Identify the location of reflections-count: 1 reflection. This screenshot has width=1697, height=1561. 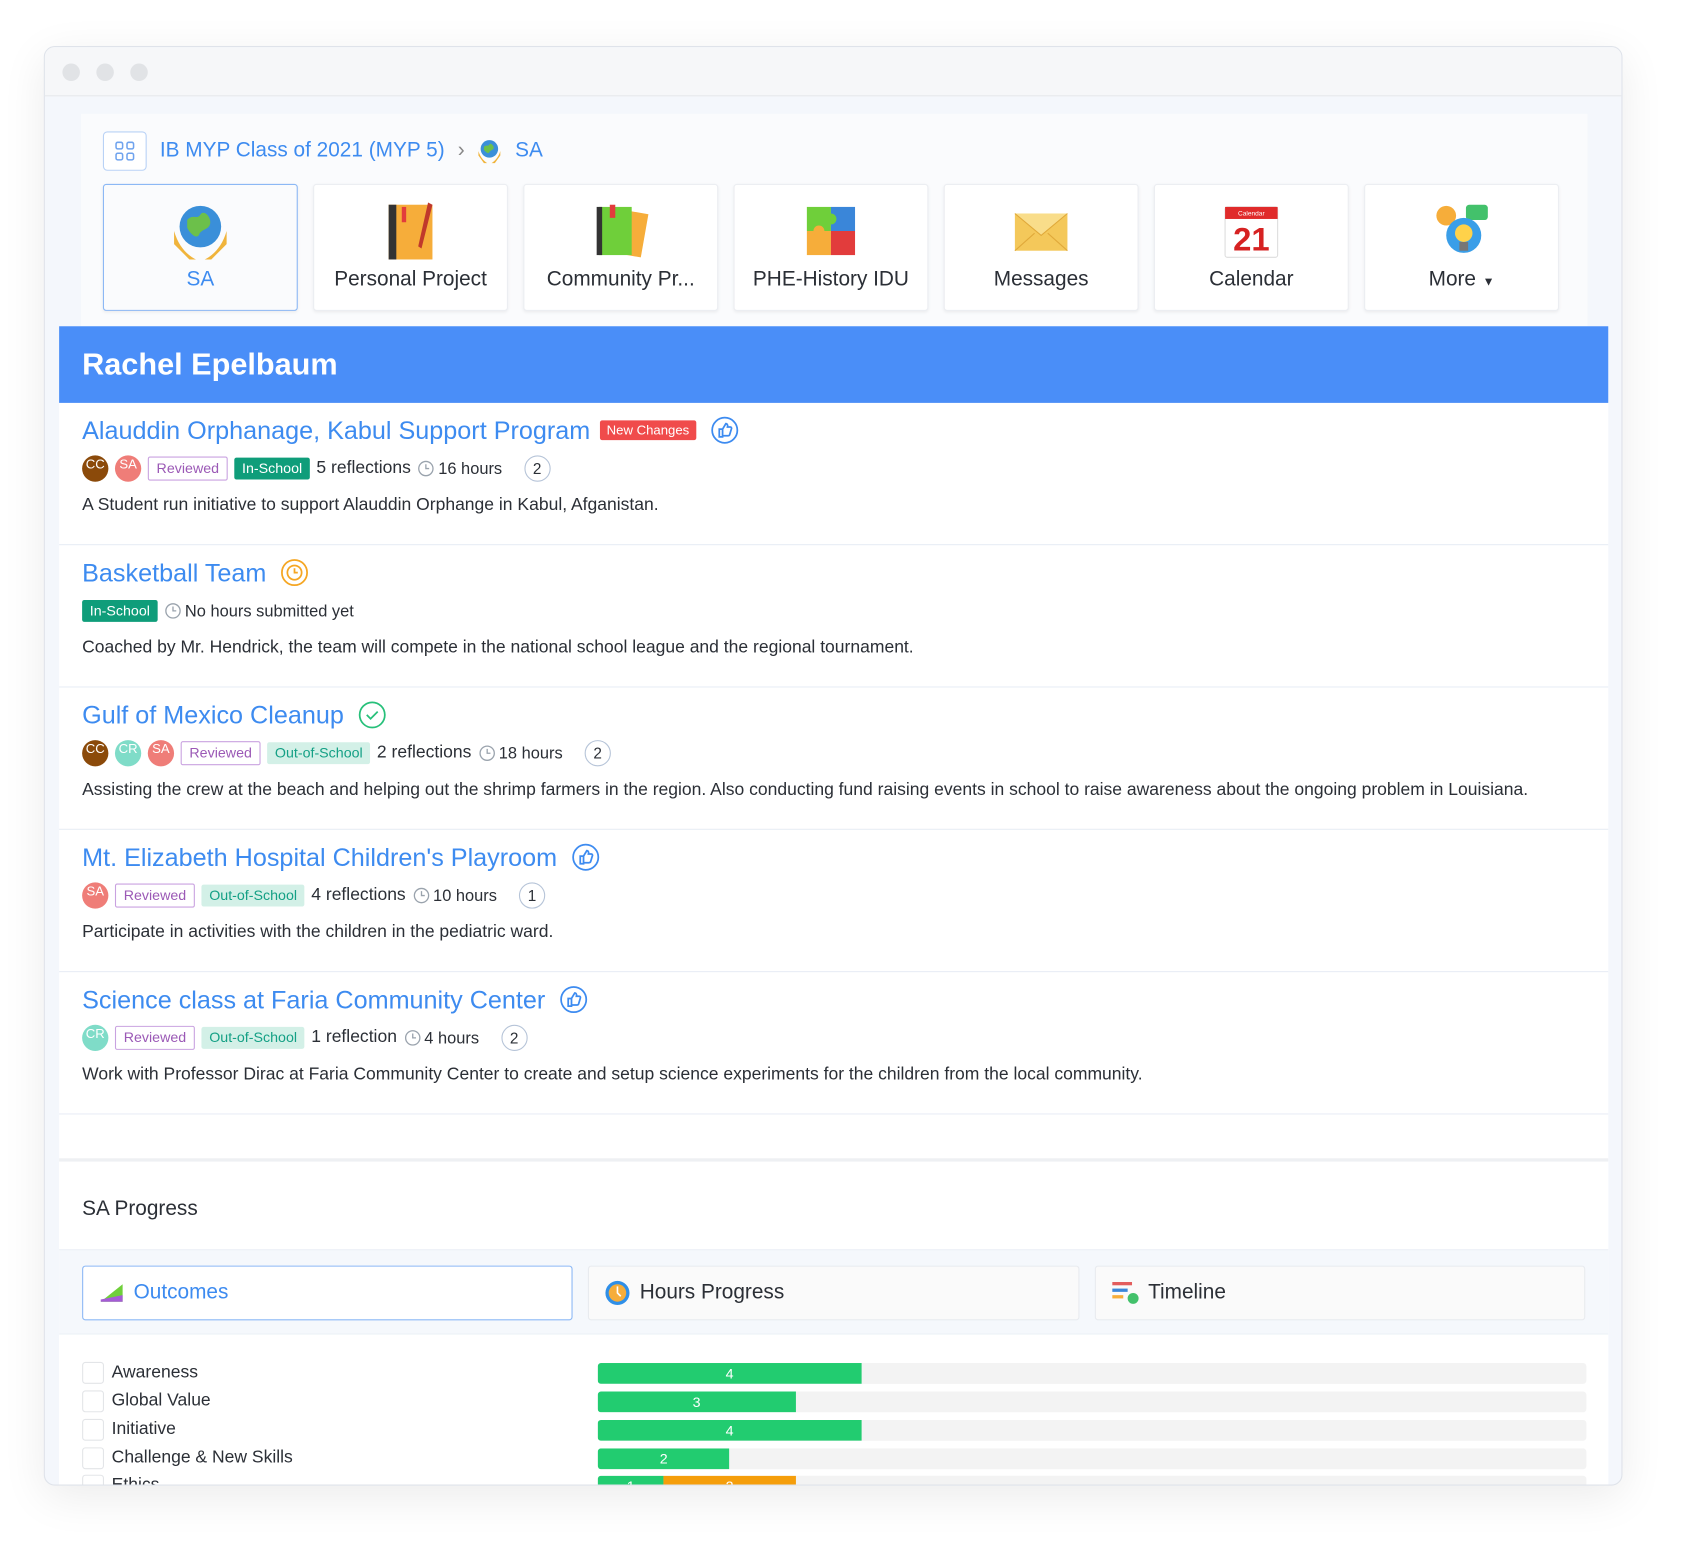
(354, 1038).